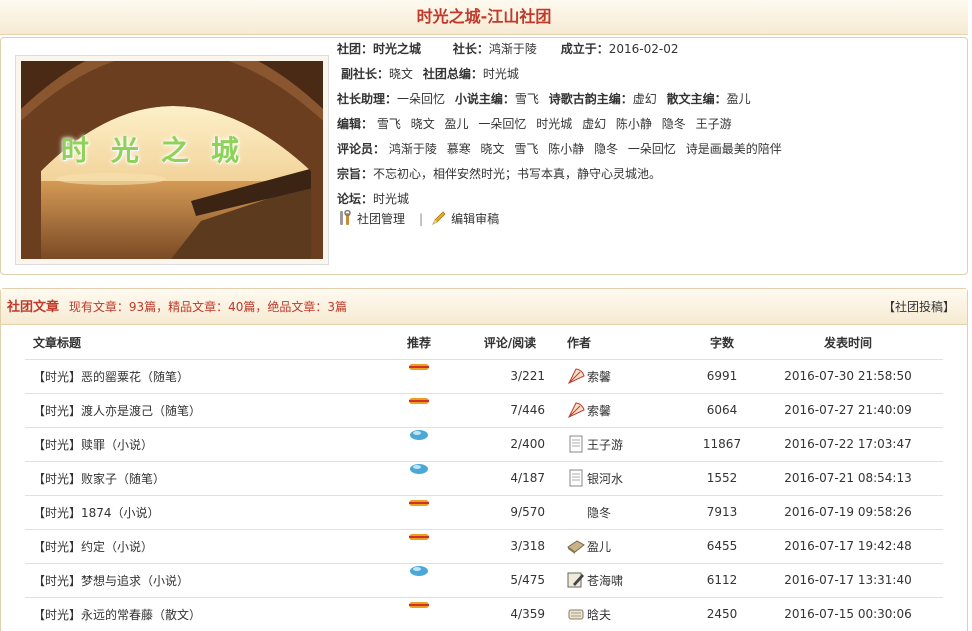 The image size is (972, 631). I want to click on word-count: 6064, so click(722, 410).